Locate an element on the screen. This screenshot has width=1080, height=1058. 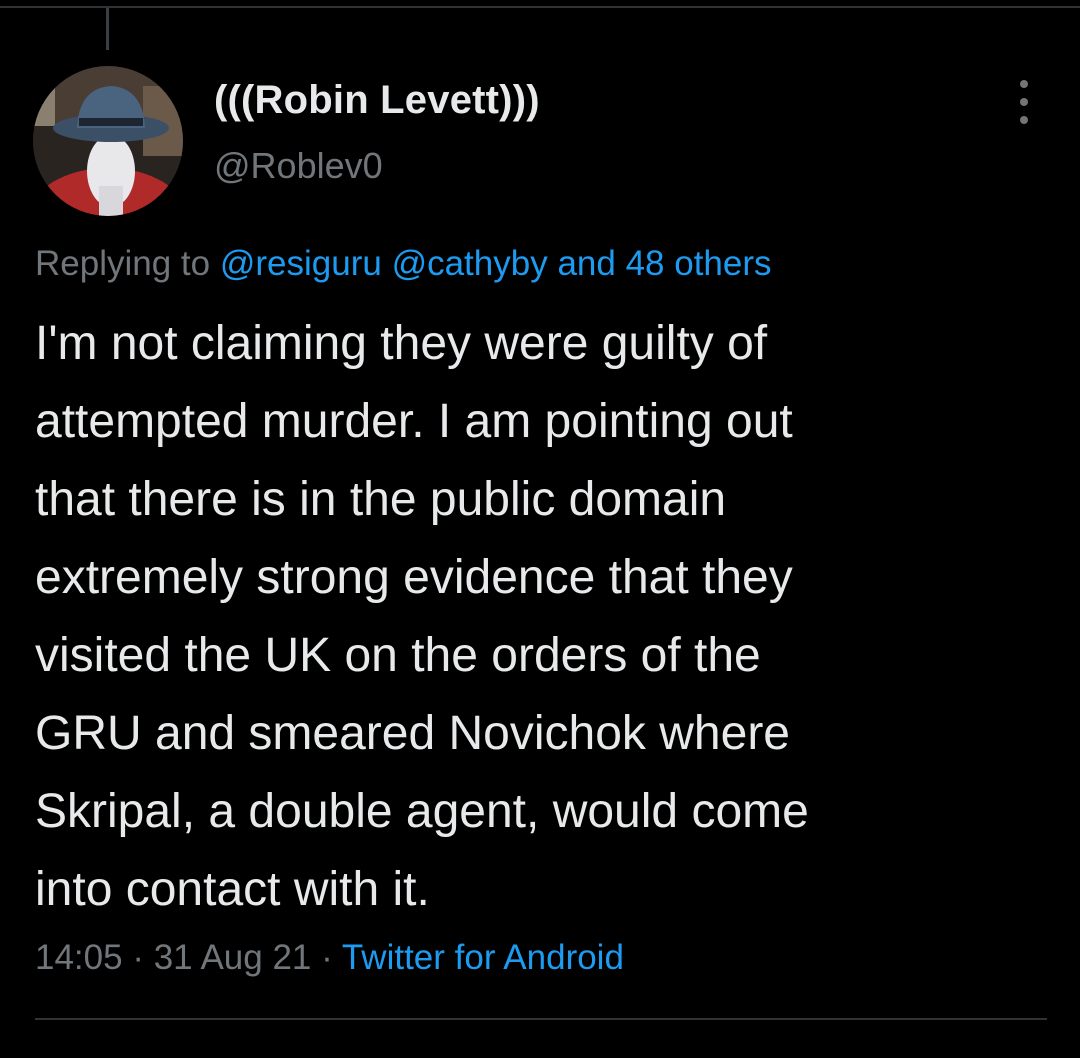
tweet-date: 31 Aug 21 is located at coordinates (233, 957).